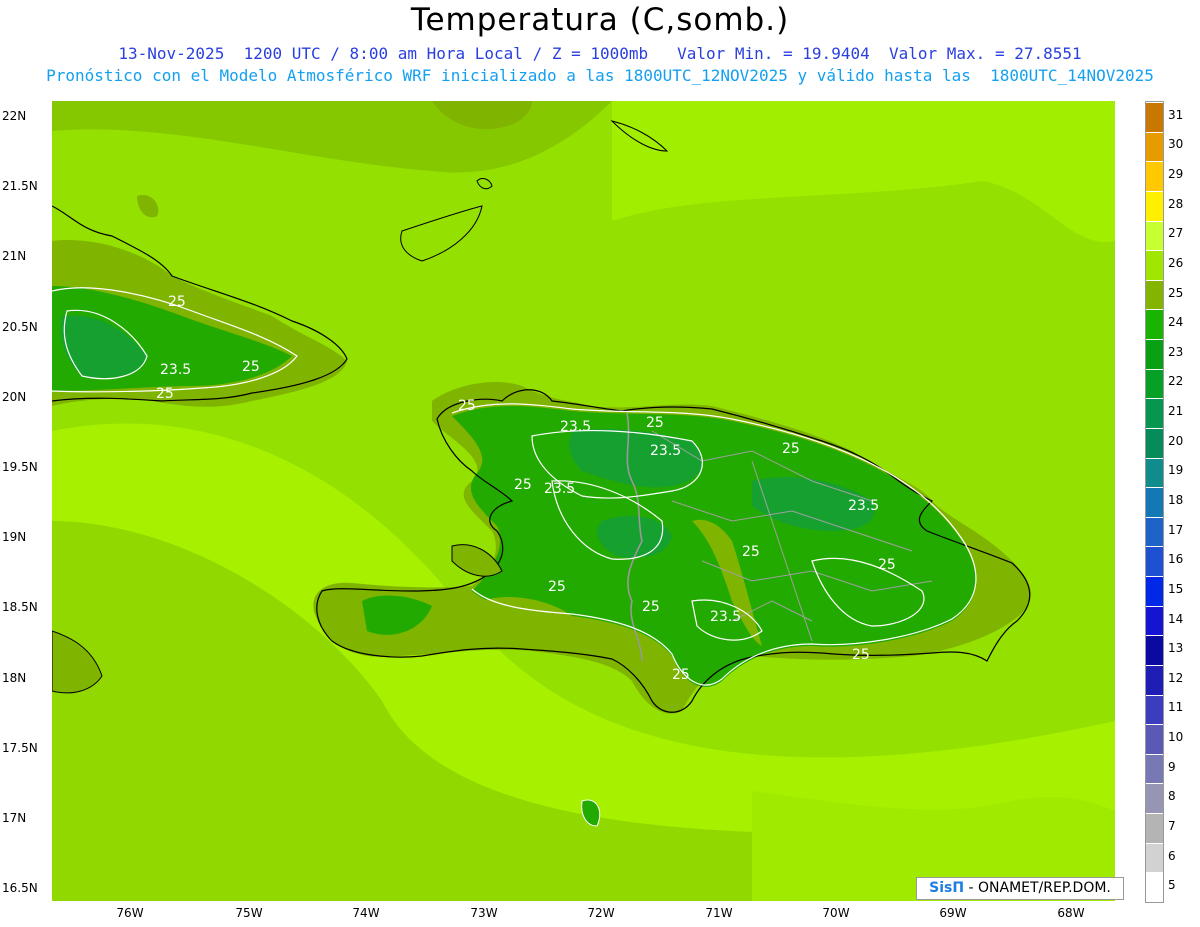 This screenshot has height=927, width=1200. Describe the element at coordinates (484, 913) in the screenshot. I see `x-axis-label: 73W` at that location.